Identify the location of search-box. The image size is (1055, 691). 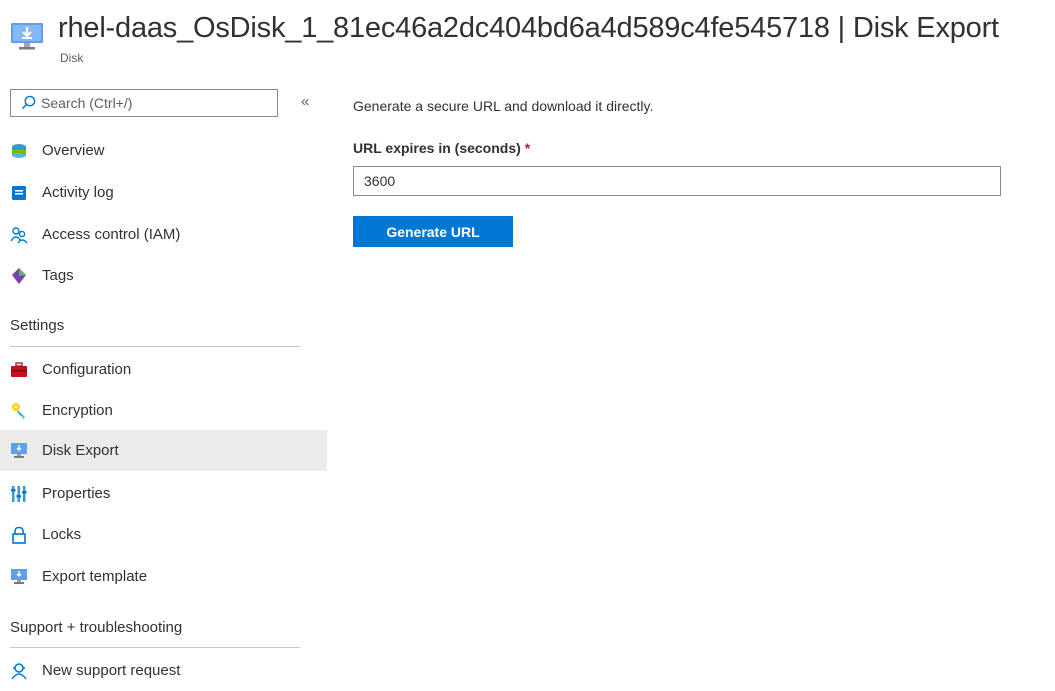
(144, 103).